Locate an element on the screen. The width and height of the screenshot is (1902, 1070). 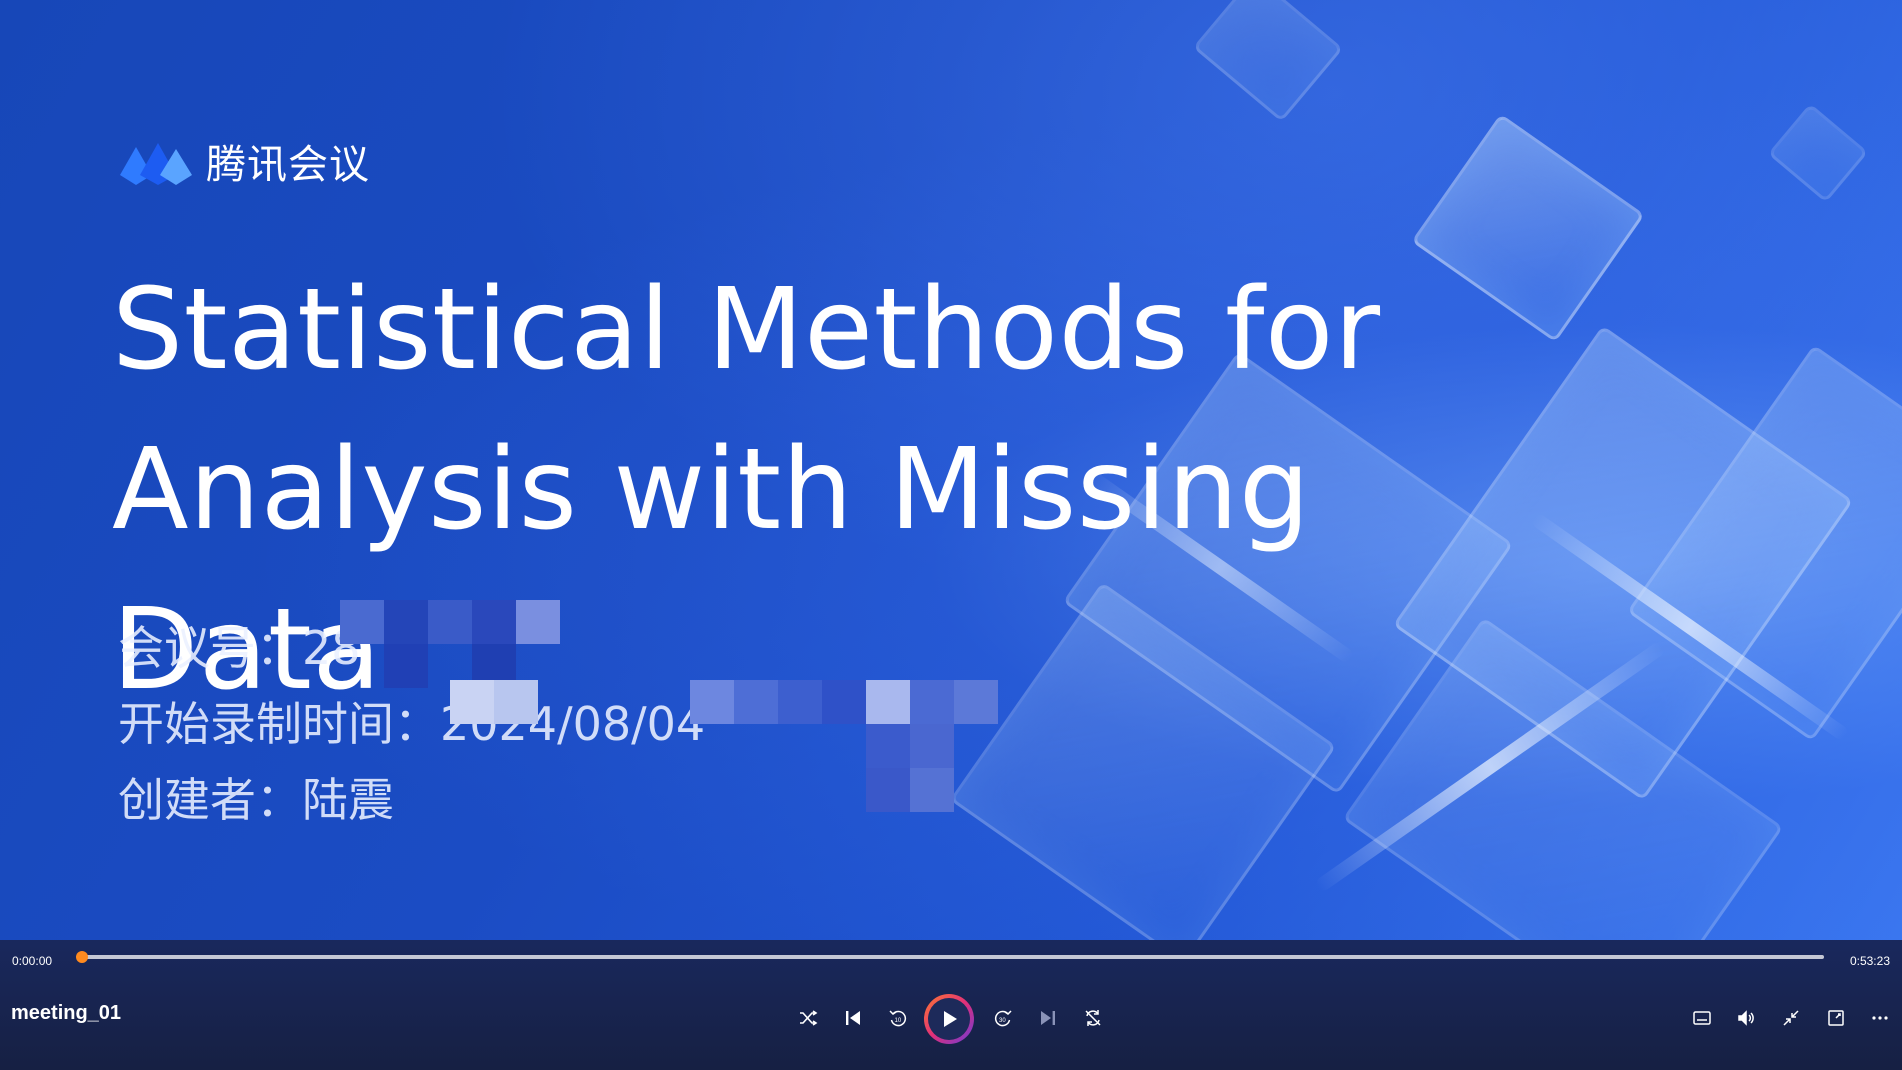
forward-30-icon: 30 is located at coordinates (1003, 1018).